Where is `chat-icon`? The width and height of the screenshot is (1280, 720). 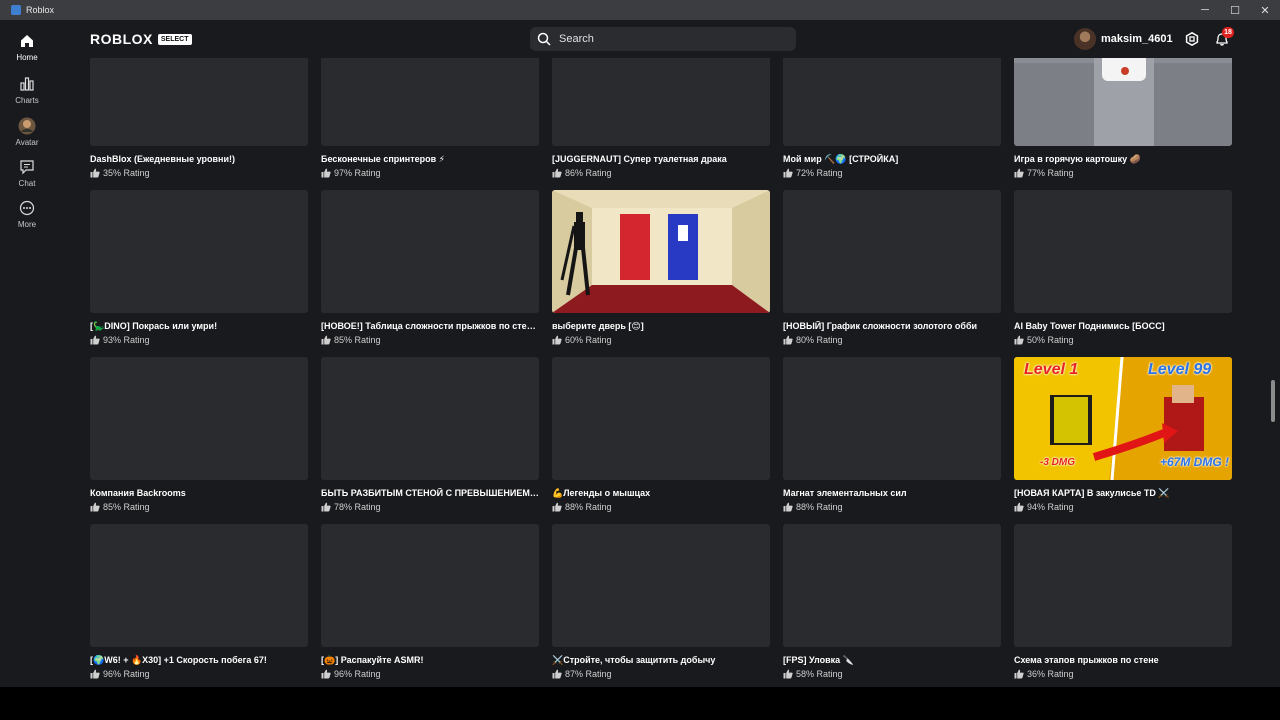
chat-icon is located at coordinates (27, 167).